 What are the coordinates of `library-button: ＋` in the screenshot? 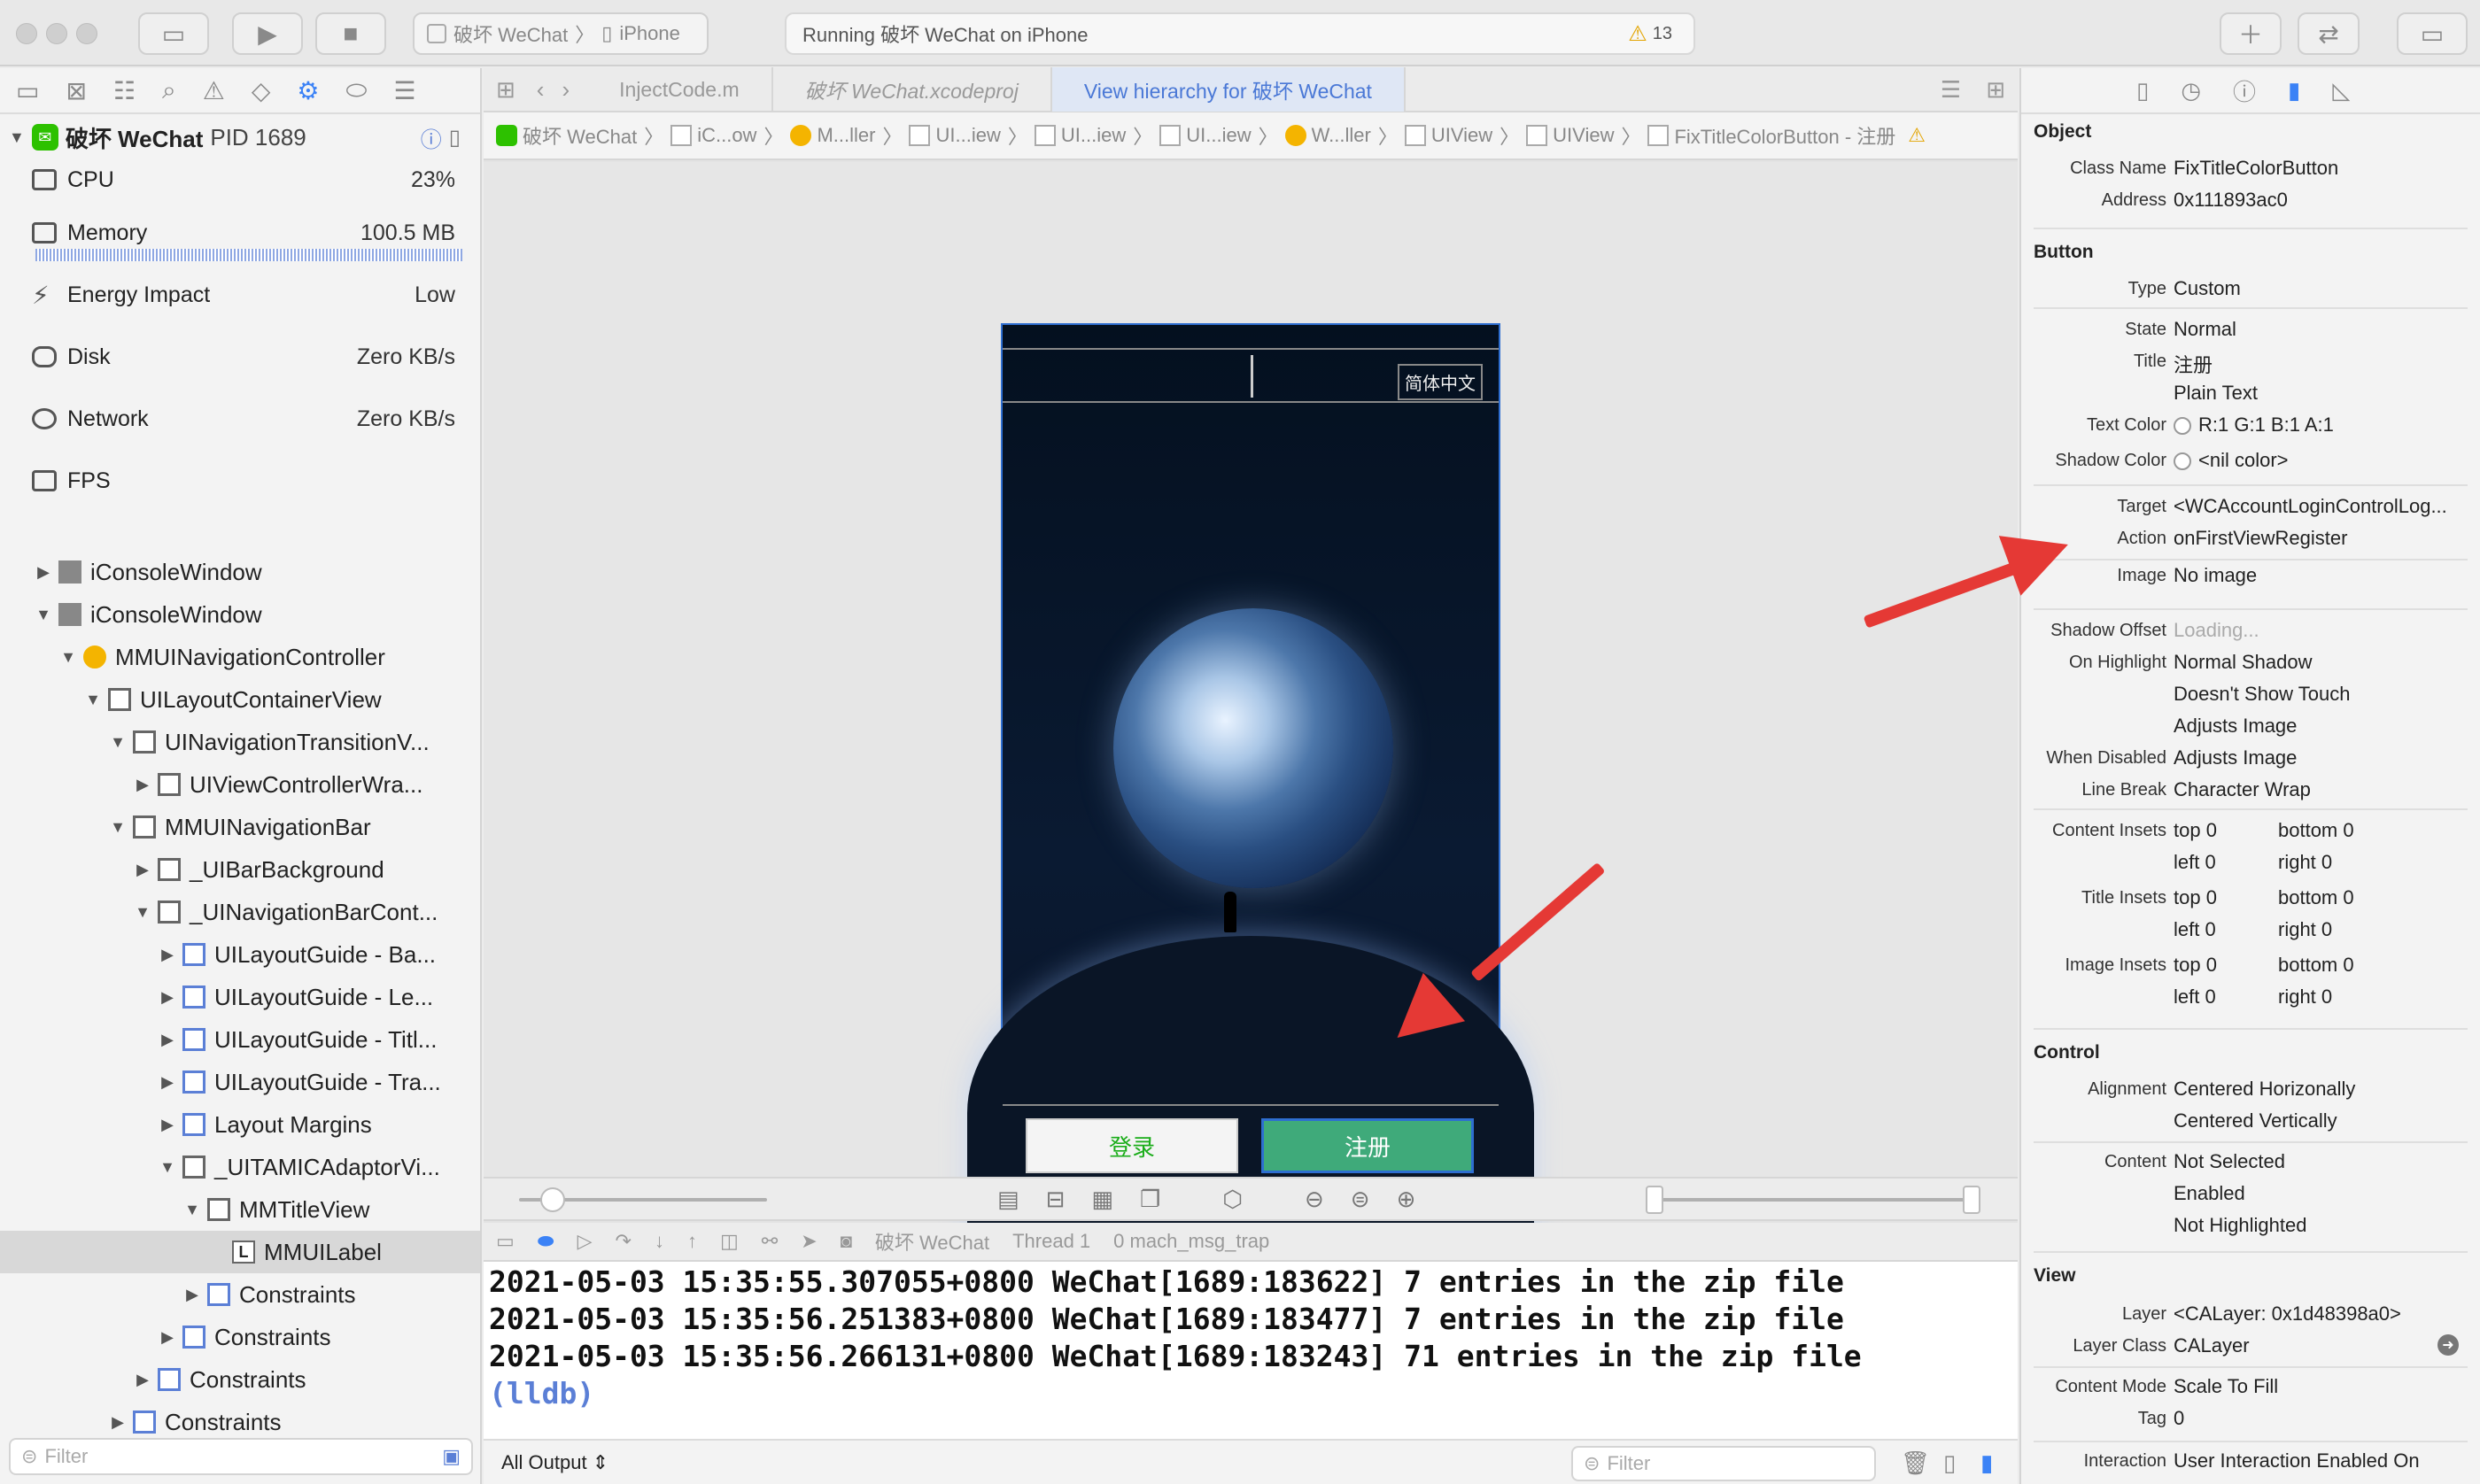 It's located at (2251, 33).